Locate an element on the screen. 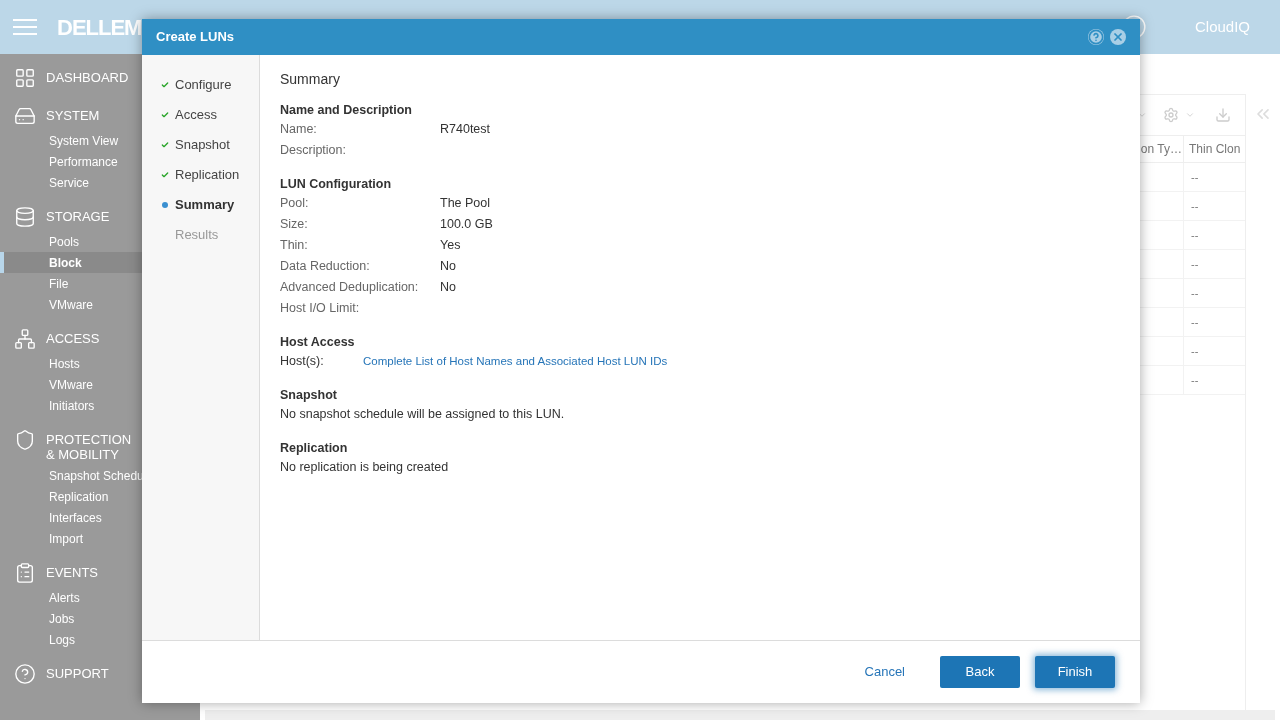  summary-heading: Summary is located at coordinates (310, 79).